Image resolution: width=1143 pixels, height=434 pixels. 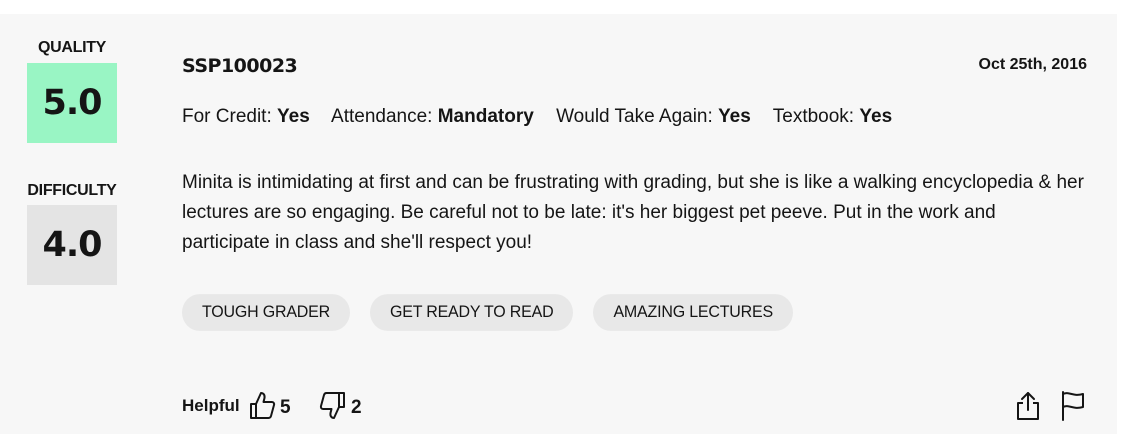 What do you see at coordinates (240, 66) in the screenshot?
I see `course-code: SSP100023` at bounding box center [240, 66].